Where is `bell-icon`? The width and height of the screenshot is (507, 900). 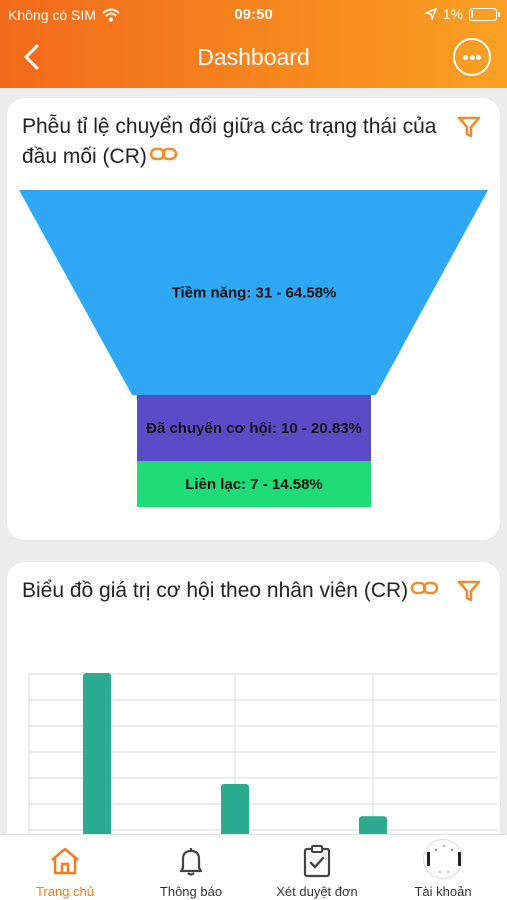
bell-icon is located at coordinates (191, 862).